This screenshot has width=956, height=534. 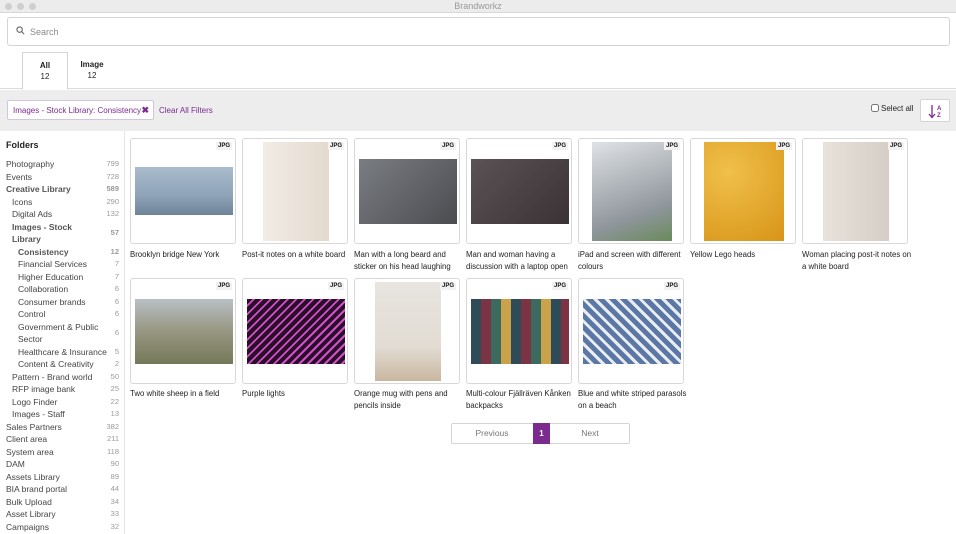 What do you see at coordinates (590, 433) in the screenshot?
I see `next-page-button: Next` at bounding box center [590, 433].